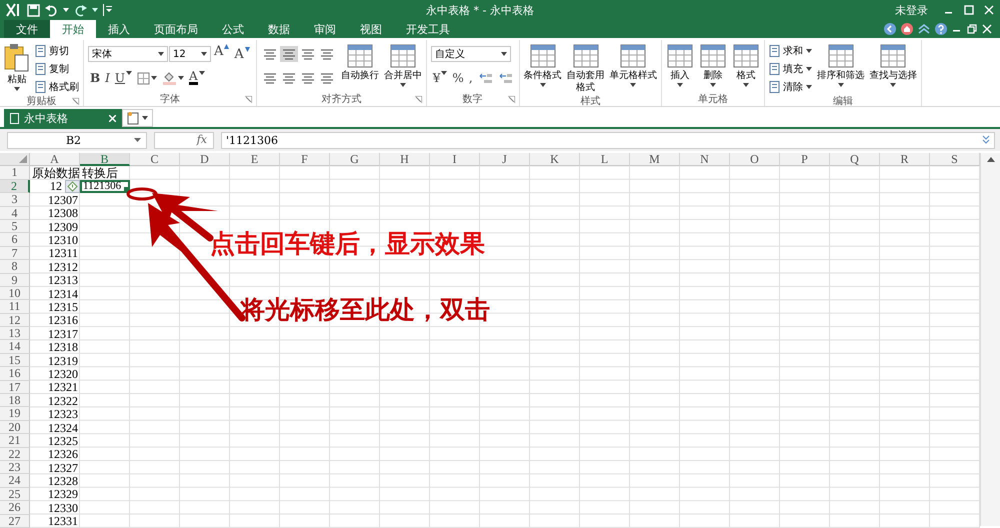 The width and height of the screenshot is (1000, 528). What do you see at coordinates (403, 65) in the screenshot?
I see `ribbon-button: 合并居中` at bounding box center [403, 65].